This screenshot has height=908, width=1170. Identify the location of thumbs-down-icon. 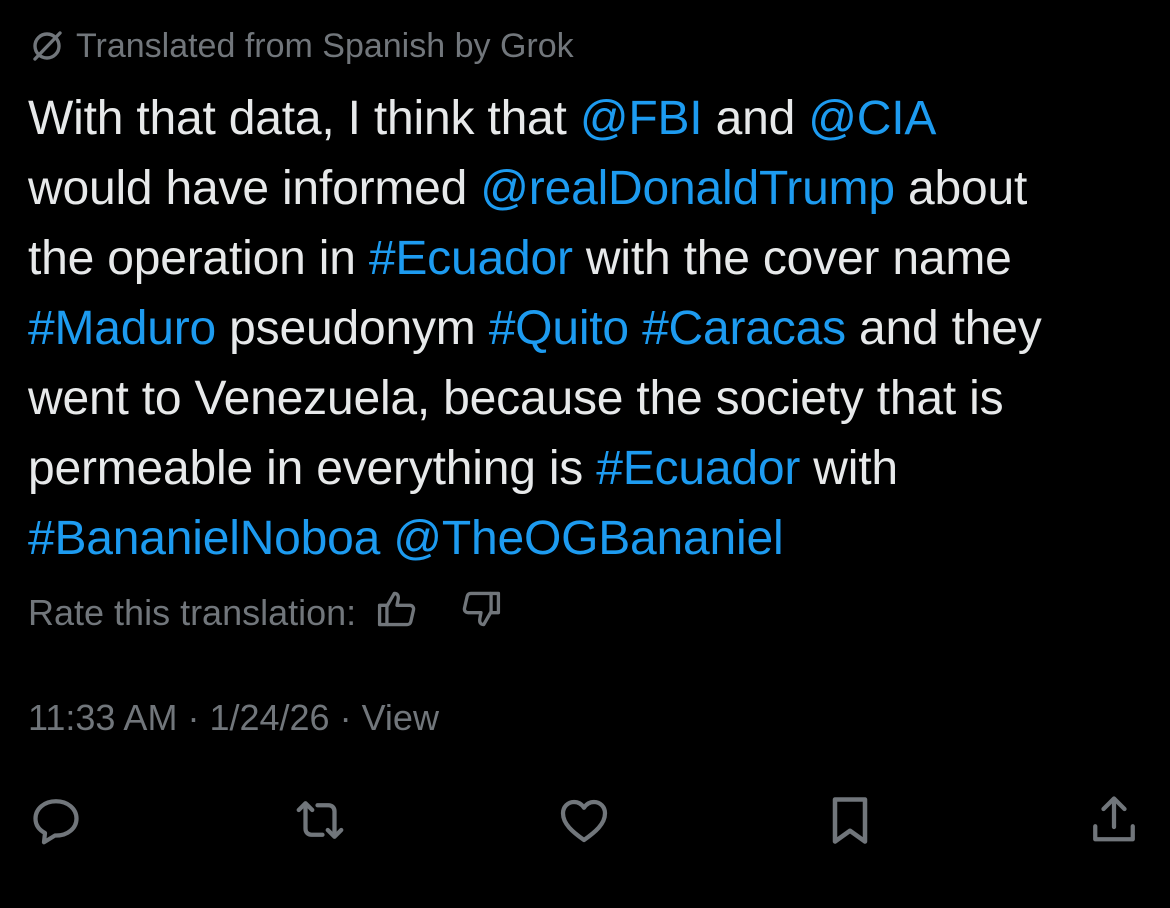
(481, 613).